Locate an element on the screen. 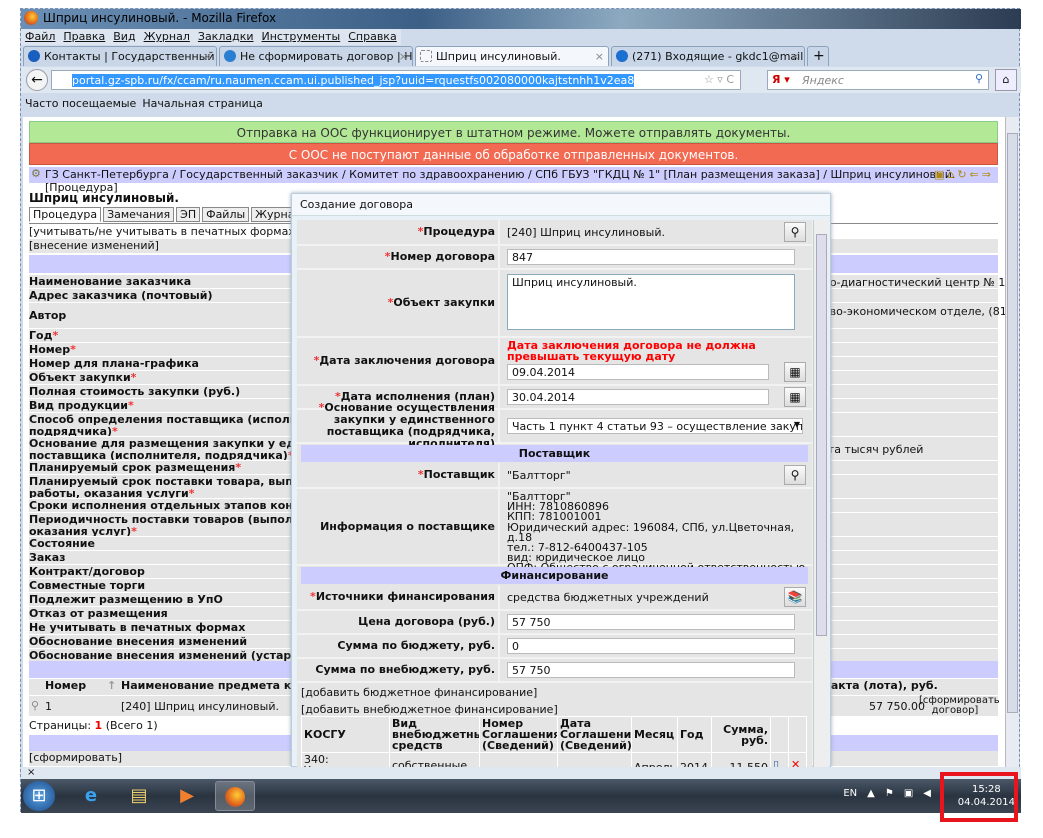  menu-help: Справка is located at coordinates (372, 37).